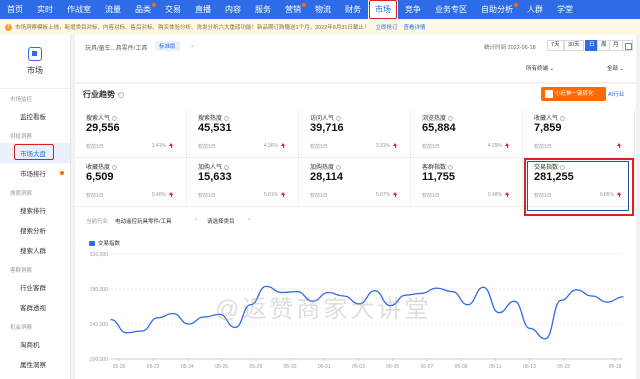  Describe the element at coordinates (510, 48) in the screenshot. I see `stat-time: 统计时间 2022-06-18` at that location.